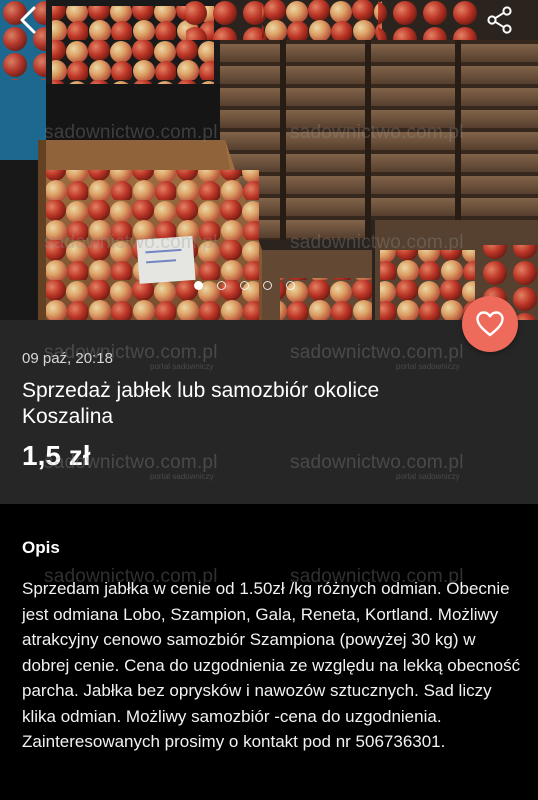 The image size is (538, 800). I want to click on description-heading: Opis, so click(41, 547).